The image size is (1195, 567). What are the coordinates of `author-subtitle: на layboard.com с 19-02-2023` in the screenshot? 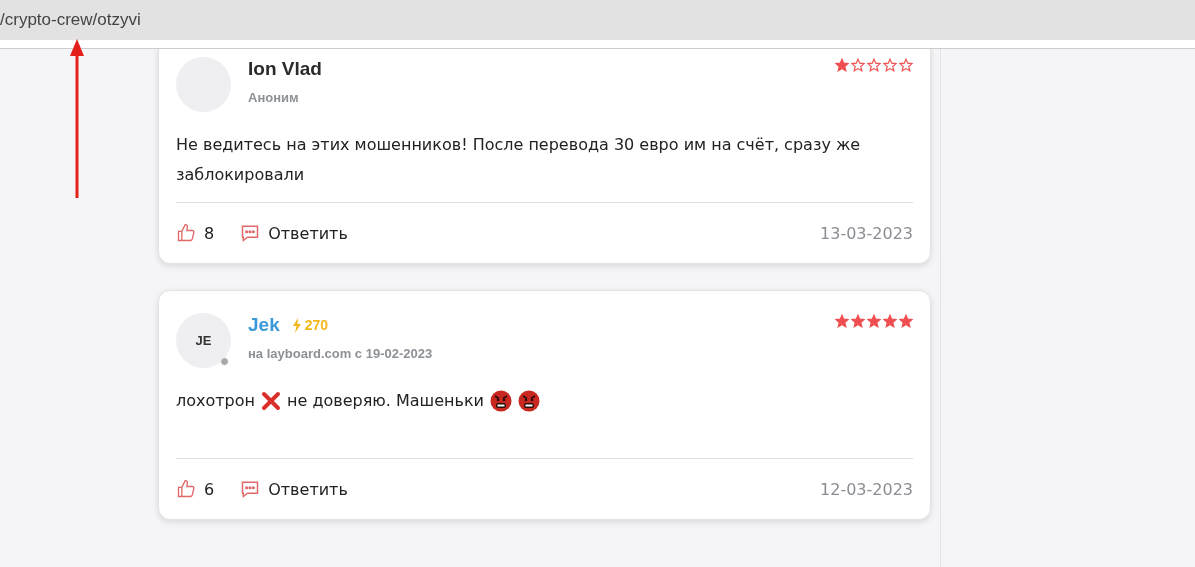 It's located at (340, 353).